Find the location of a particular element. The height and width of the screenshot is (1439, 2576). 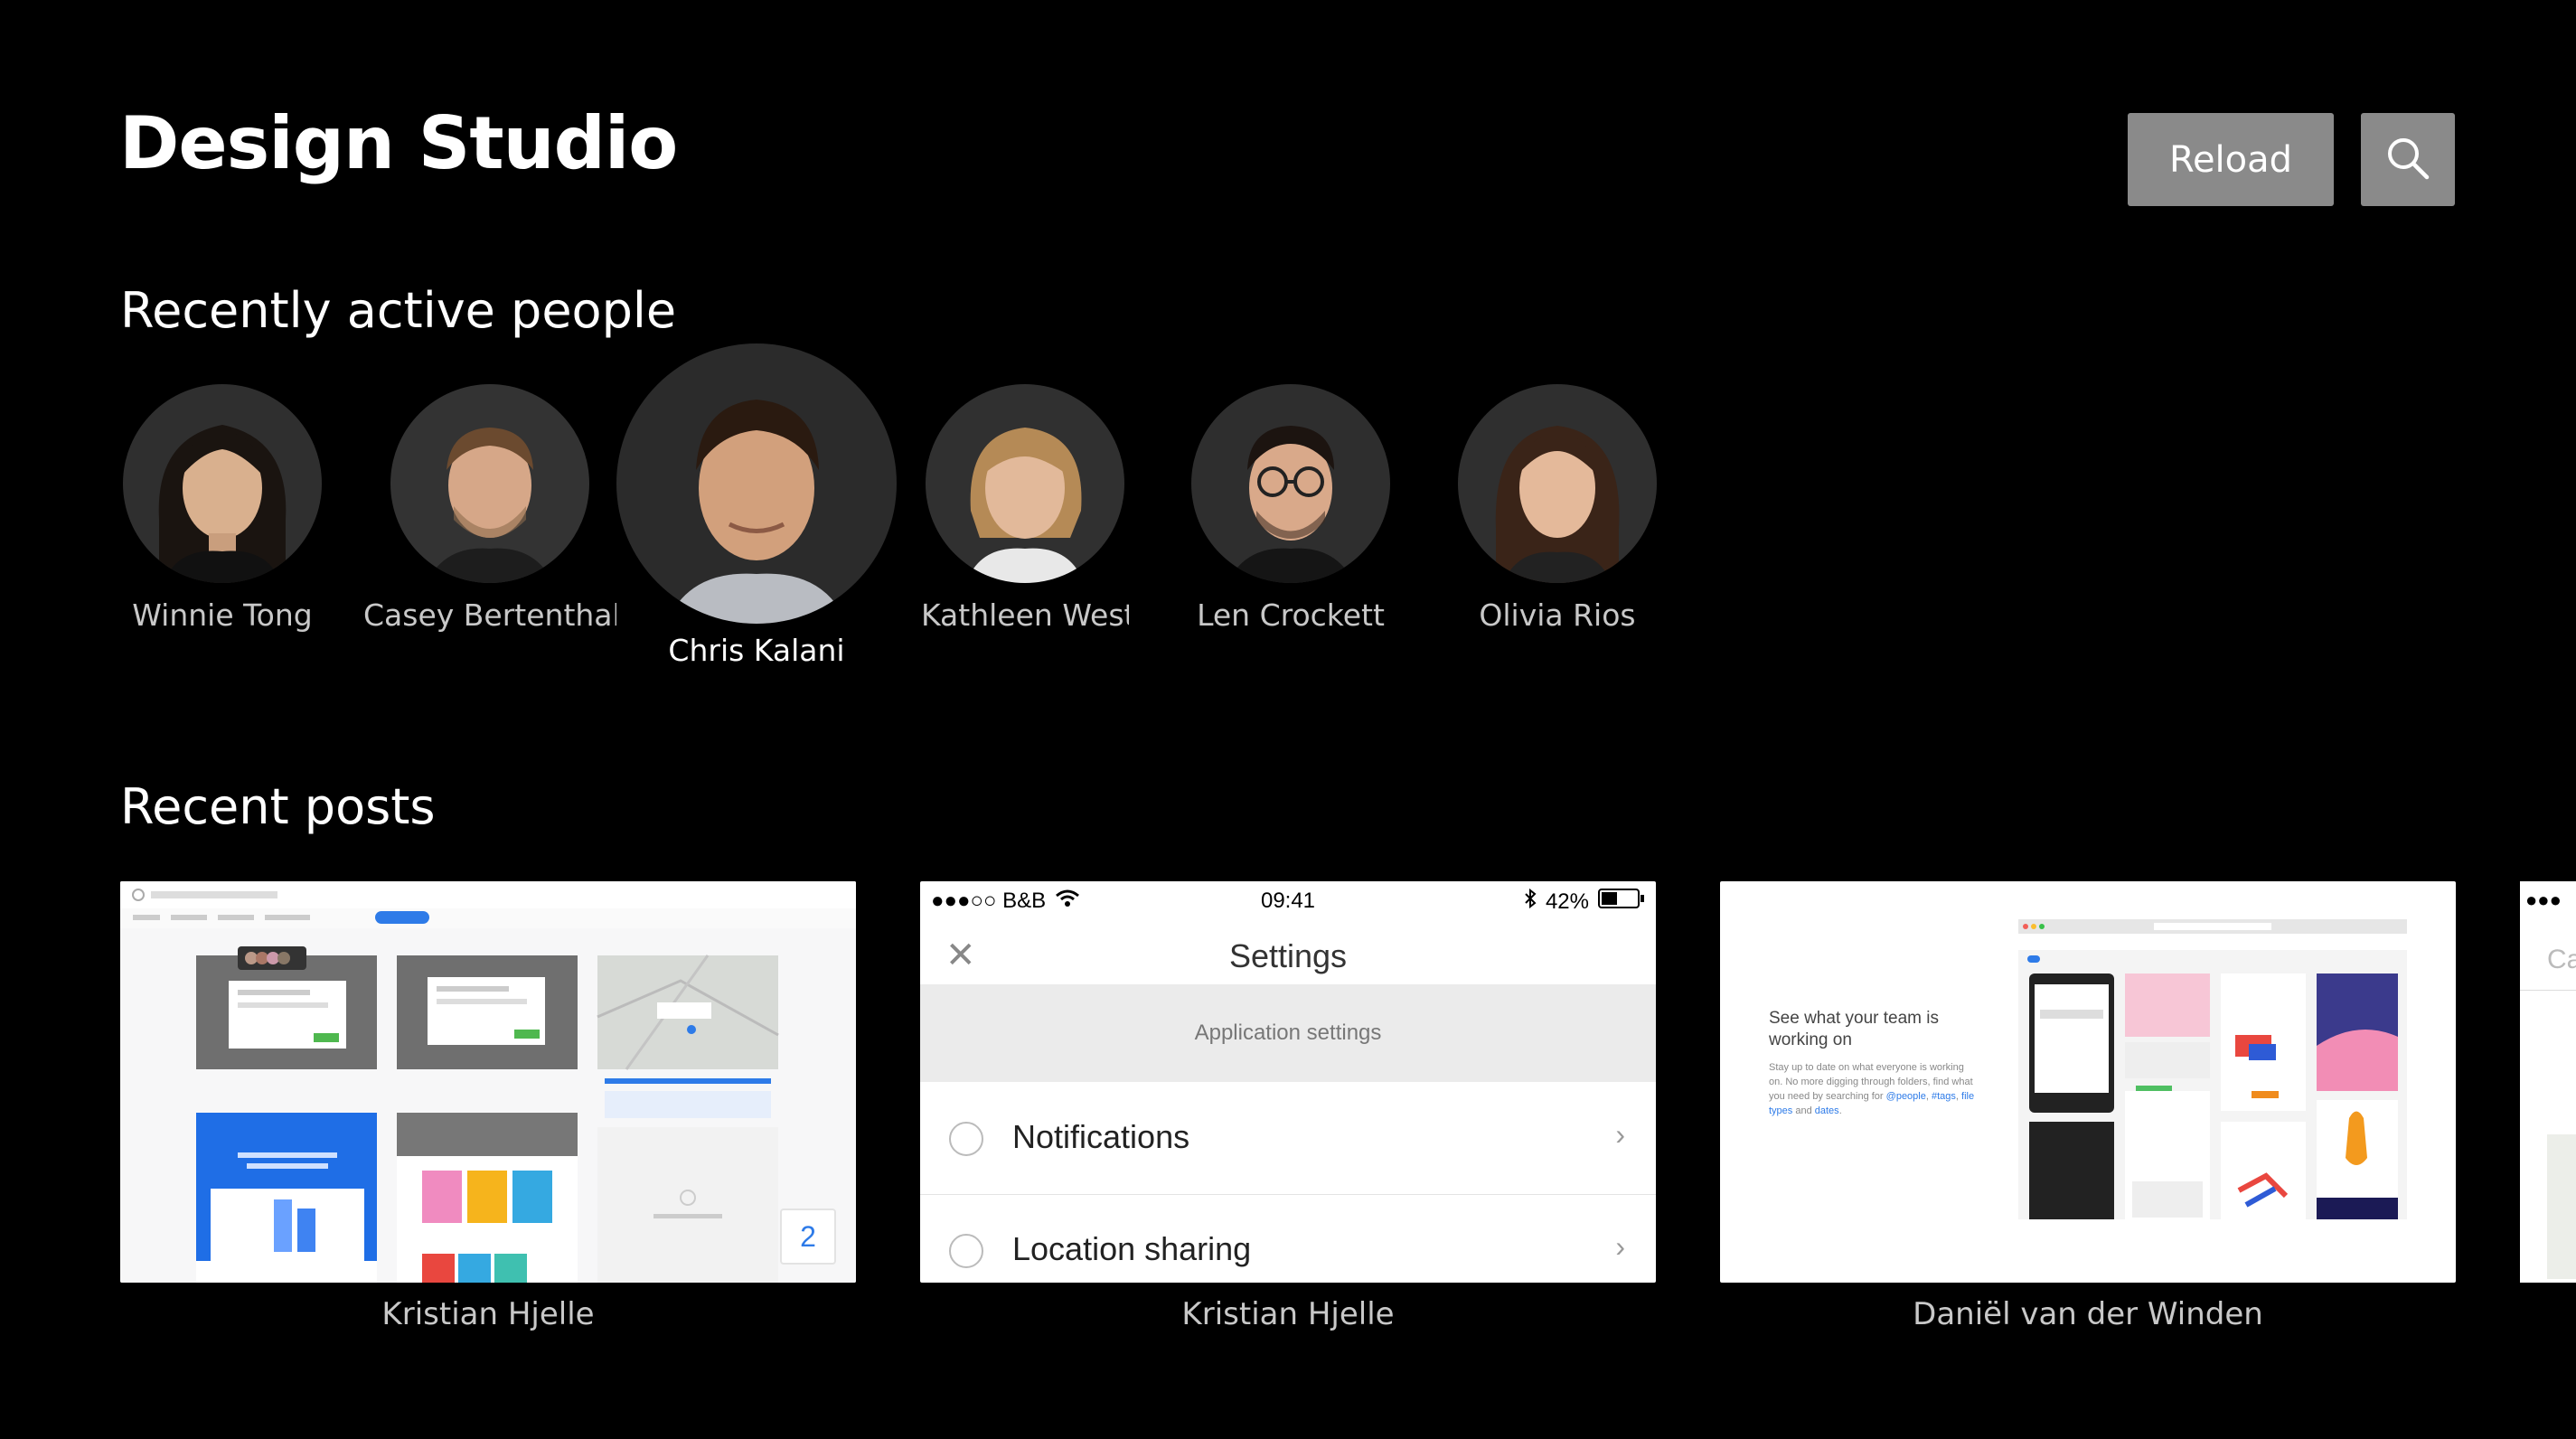

person-chris-kalani: Chris Kalani is located at coordinates (757, 505).